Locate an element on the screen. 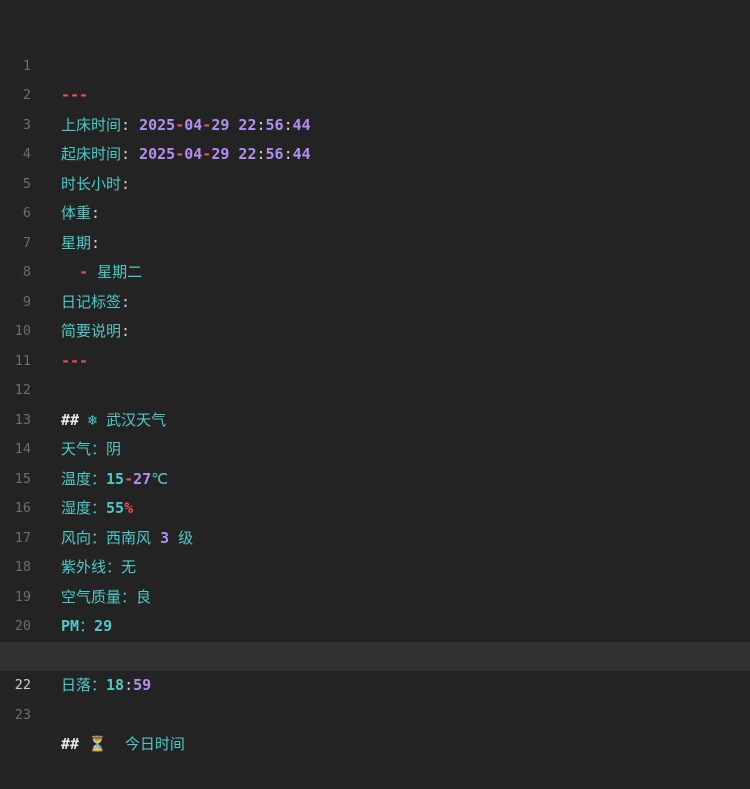 The width and height of the screenshot is (750, 789). editor-line: 1 --- is located at coordinates (375, 63).